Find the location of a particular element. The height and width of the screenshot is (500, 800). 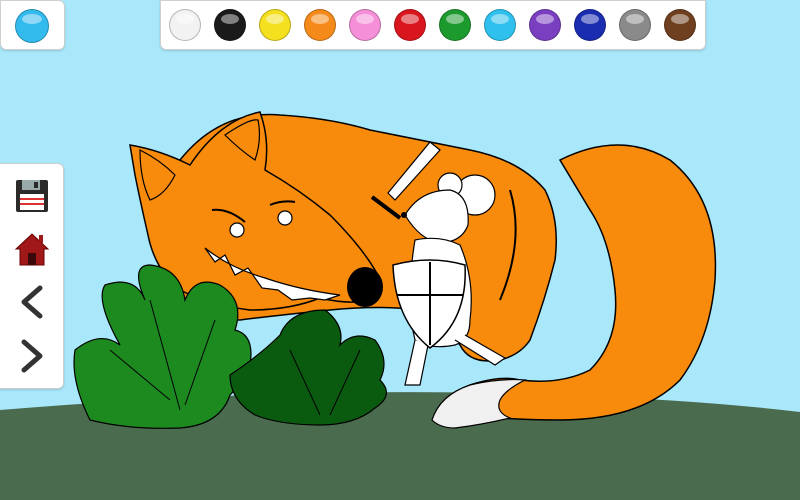

fox-eye-left is located at coordinates (237, 230).